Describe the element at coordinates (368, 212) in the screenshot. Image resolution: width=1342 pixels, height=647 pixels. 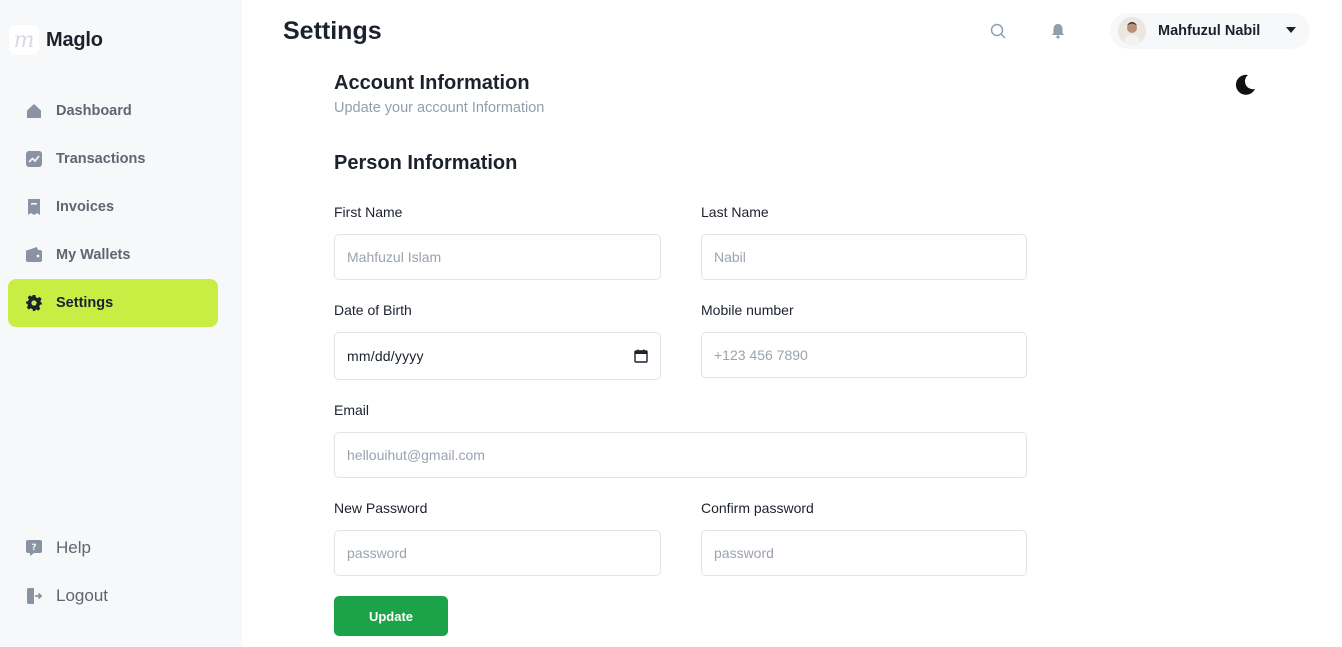
I see `first-name-label: First Name` at that location.